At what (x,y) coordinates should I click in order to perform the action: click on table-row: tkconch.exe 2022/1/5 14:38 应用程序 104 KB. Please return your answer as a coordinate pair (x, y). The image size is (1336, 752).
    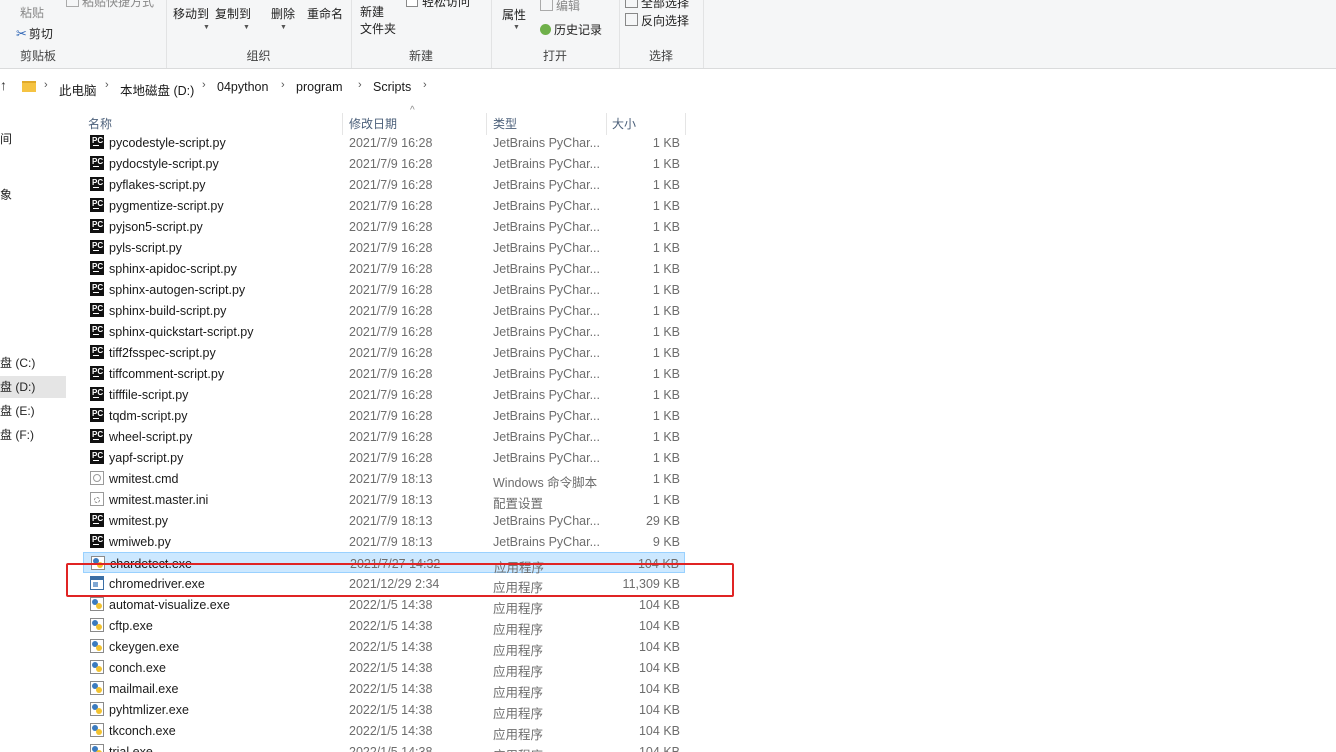
    Looking at the image, I should click on (384, 731).